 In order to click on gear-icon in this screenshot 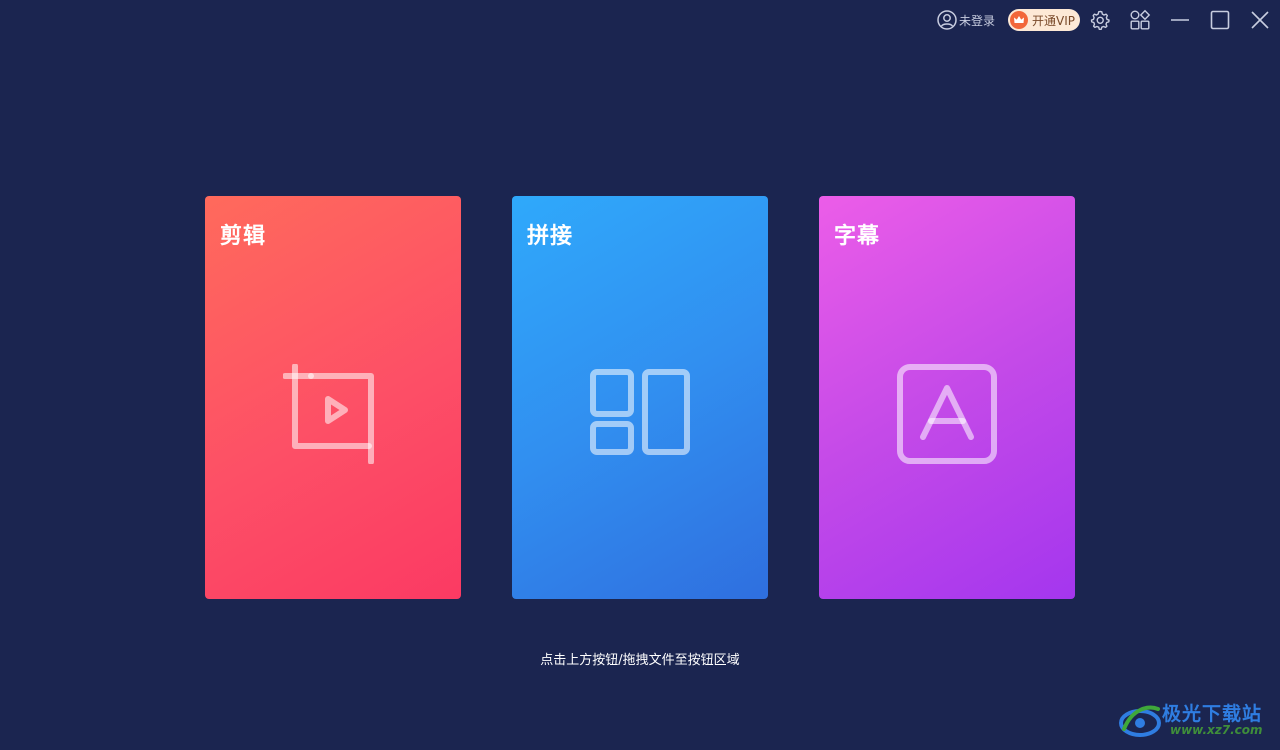, I will do `click(1100, 20)`.